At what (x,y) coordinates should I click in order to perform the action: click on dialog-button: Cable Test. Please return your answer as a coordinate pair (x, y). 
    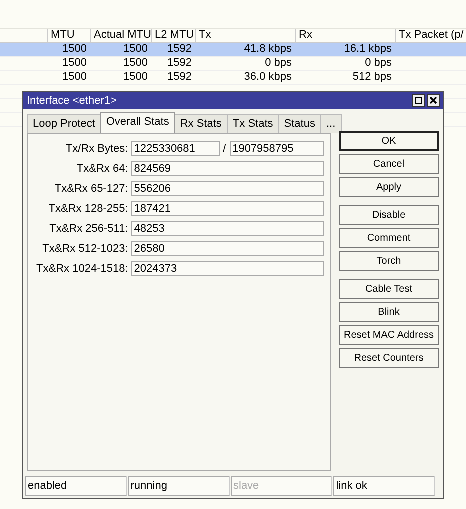
    Looking at the image, I should click on (389, 289).